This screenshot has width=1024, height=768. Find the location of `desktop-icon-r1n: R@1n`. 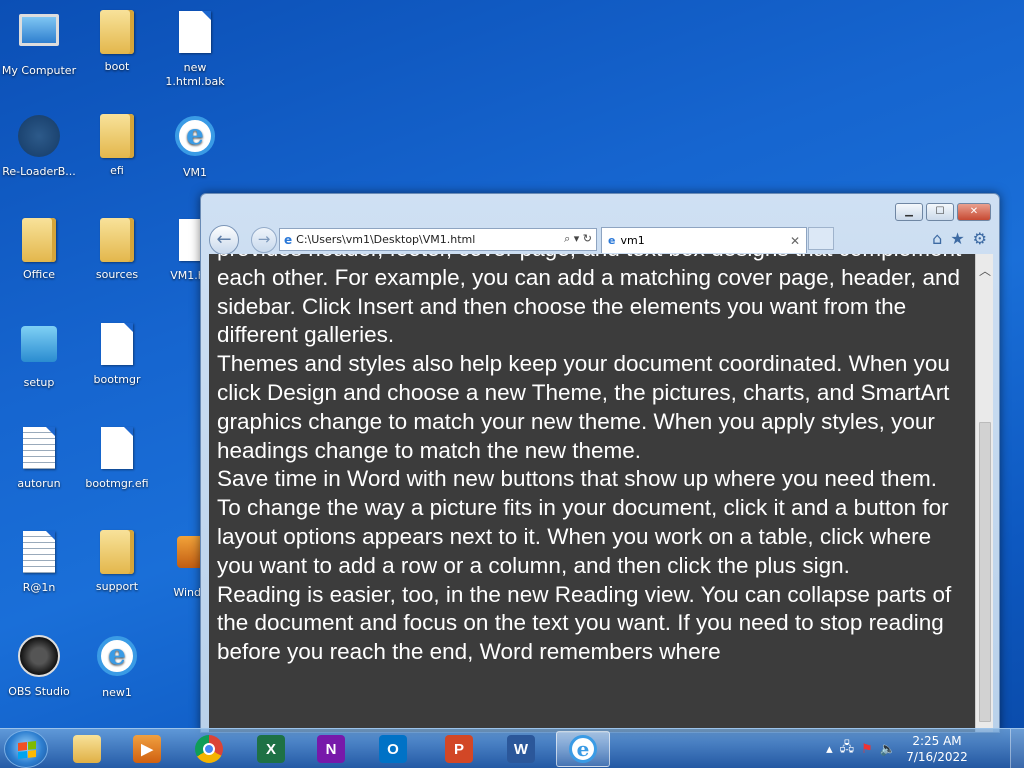

desktop-icon-r1n: R@1n is located at coordinates (39, 561).